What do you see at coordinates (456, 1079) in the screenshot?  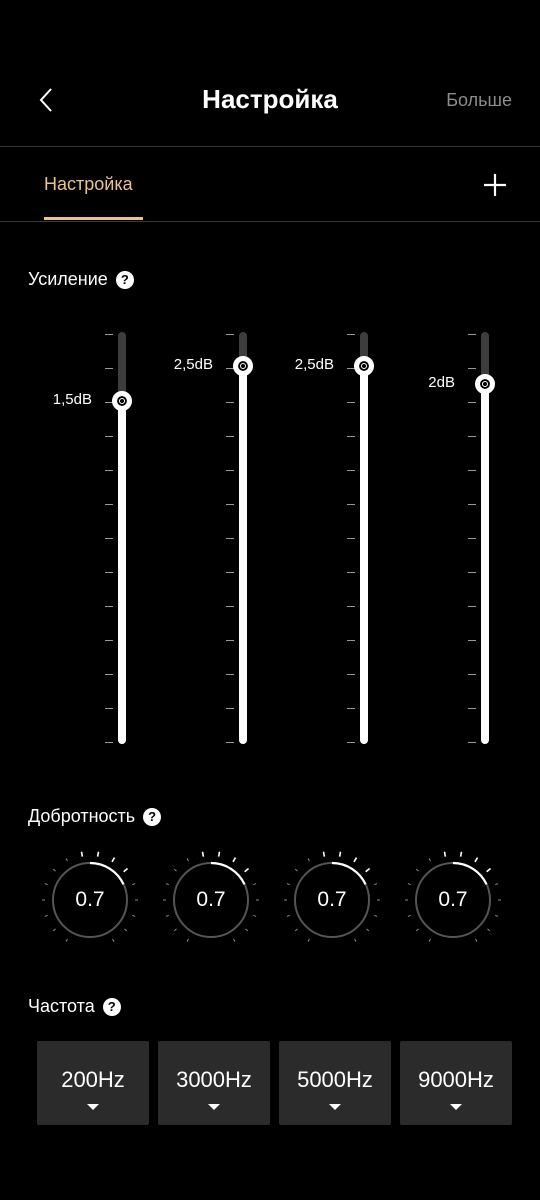 I see `frequency-value: 9000Hz` at bounding box center [456, 1079].